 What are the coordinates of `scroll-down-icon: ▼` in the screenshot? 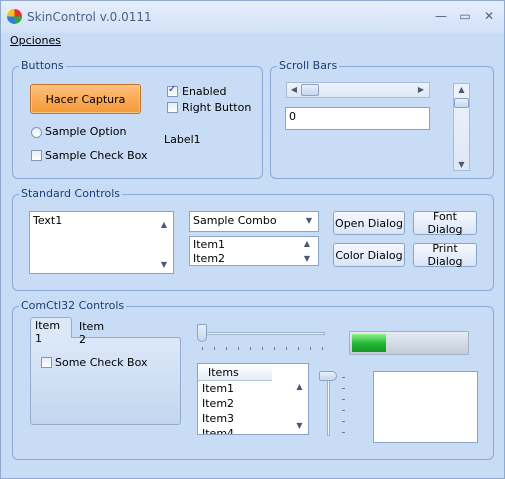 It's located at (461, 164).